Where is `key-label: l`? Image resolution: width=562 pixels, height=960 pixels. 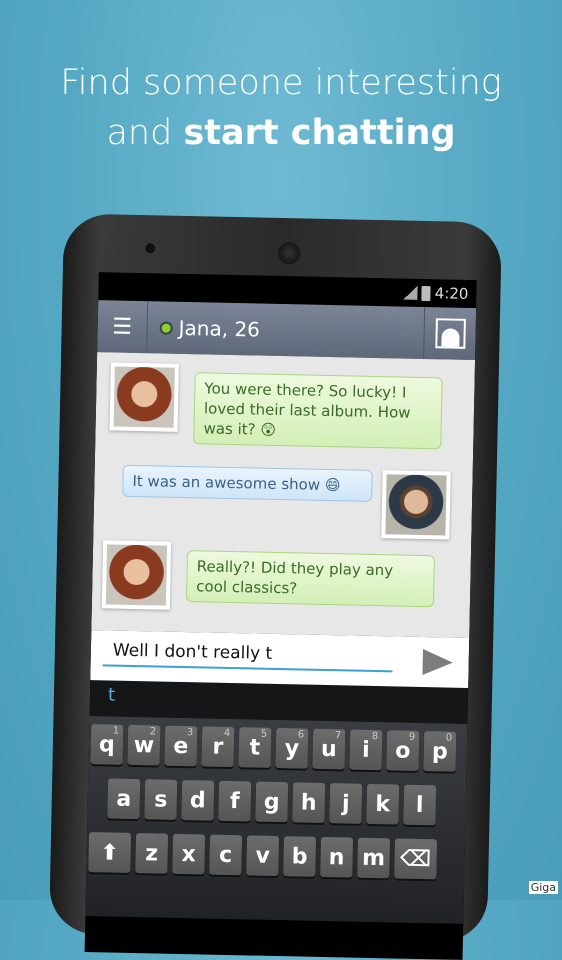 key-label: l is located at coordinates (419, 805).